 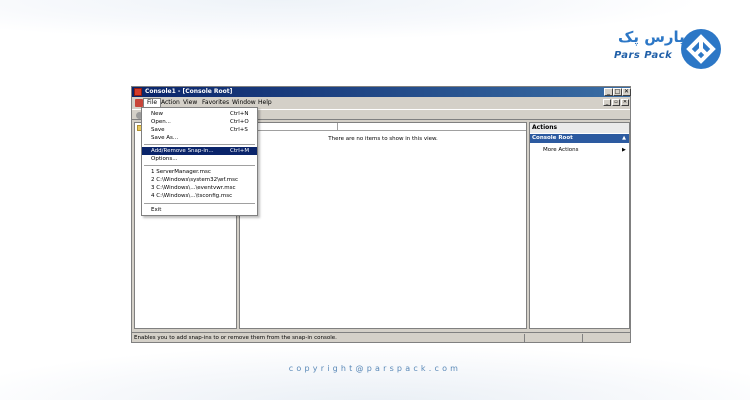 What do you see at coordinates (170, 103) in the screenshot?
I see `menu-action: Action` at bounding box center [170, 103].